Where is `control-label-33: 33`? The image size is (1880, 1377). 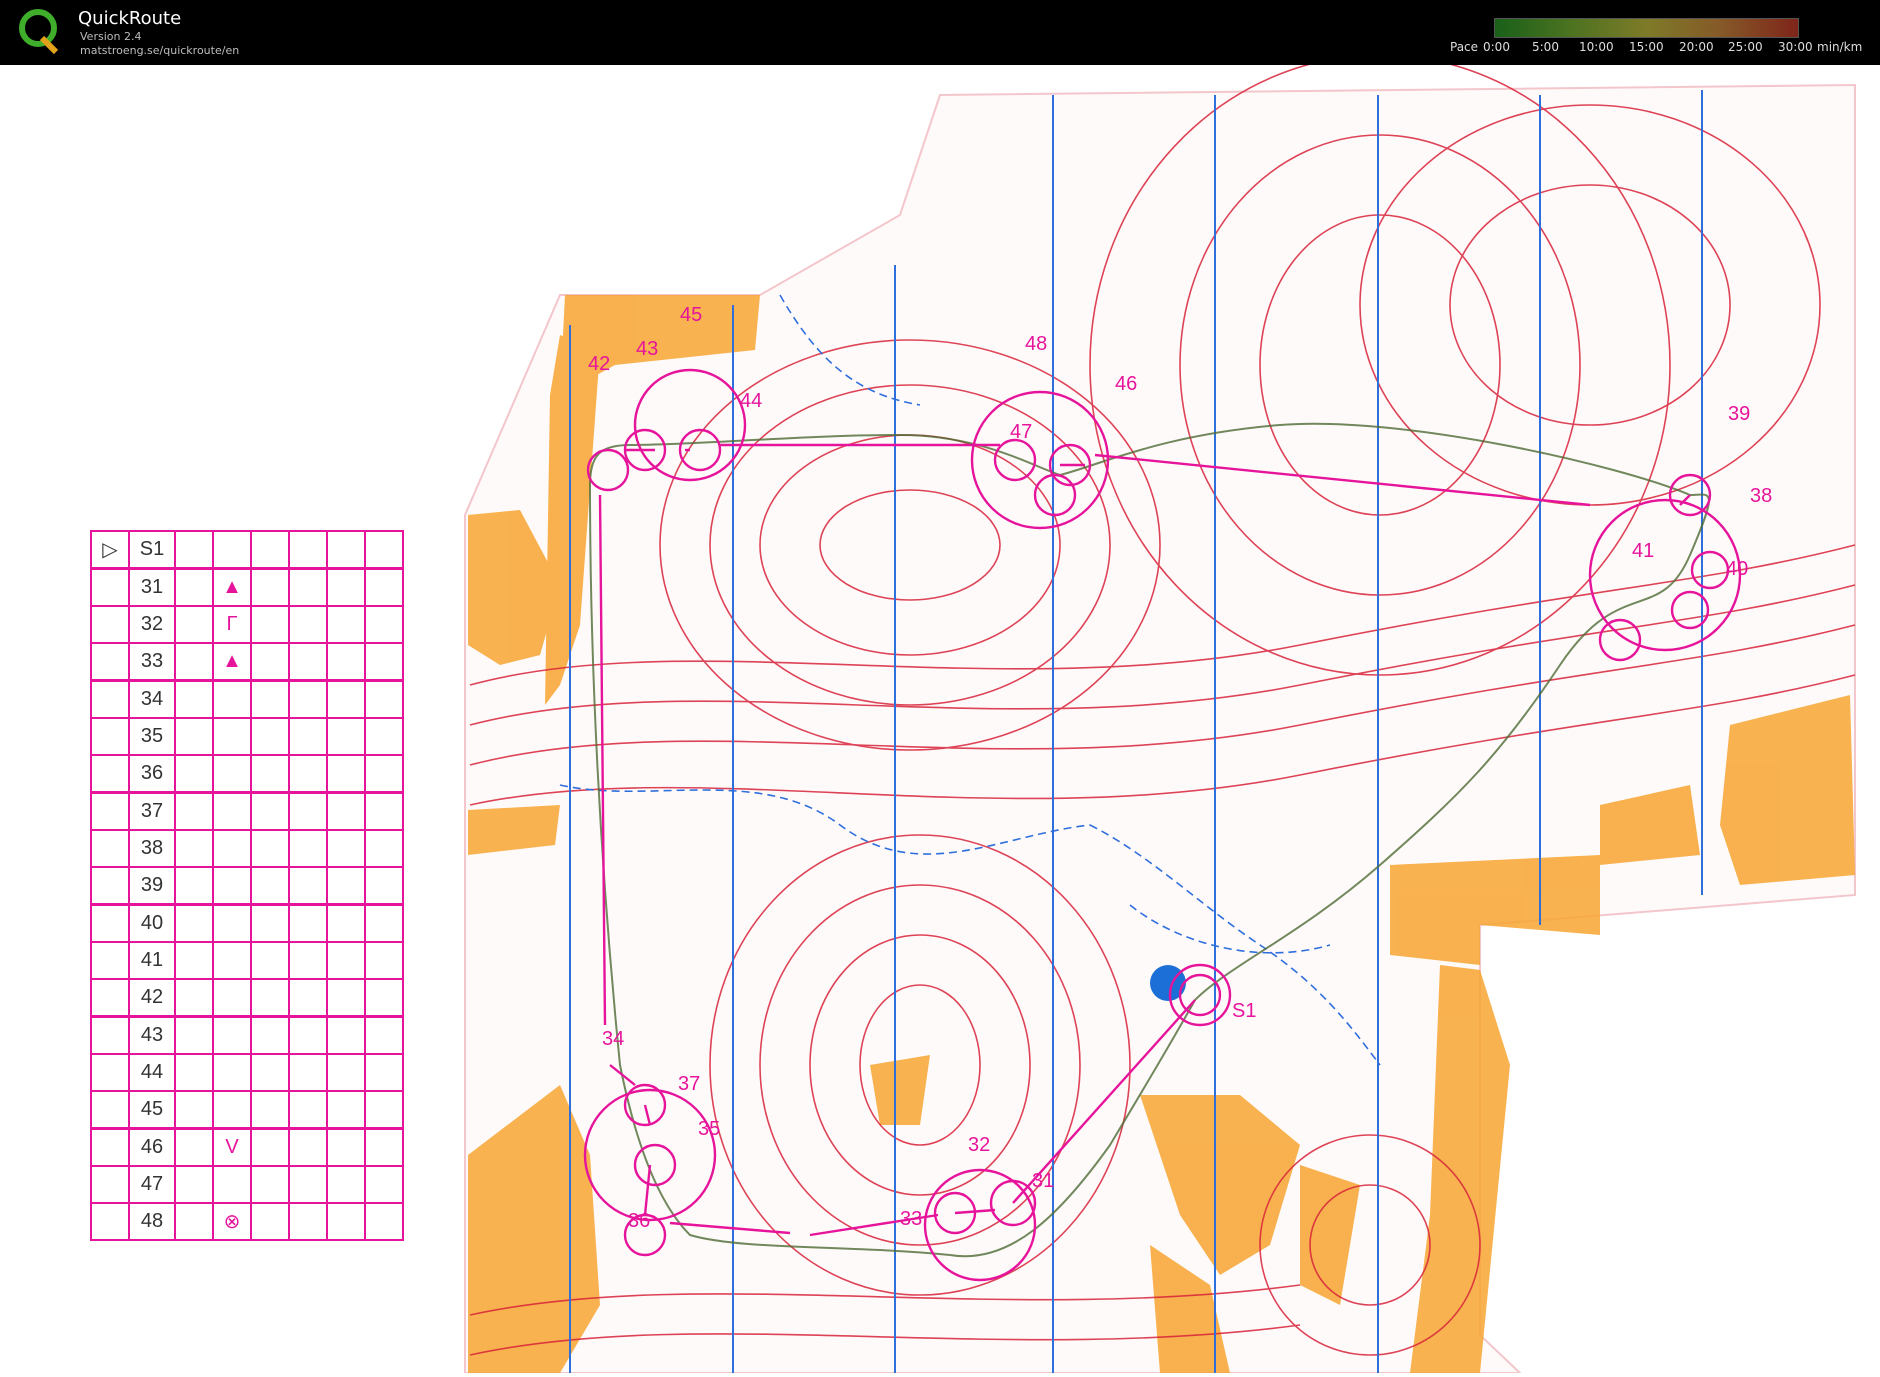
control-label-33: 33 is located at coordinates (911, 1219).